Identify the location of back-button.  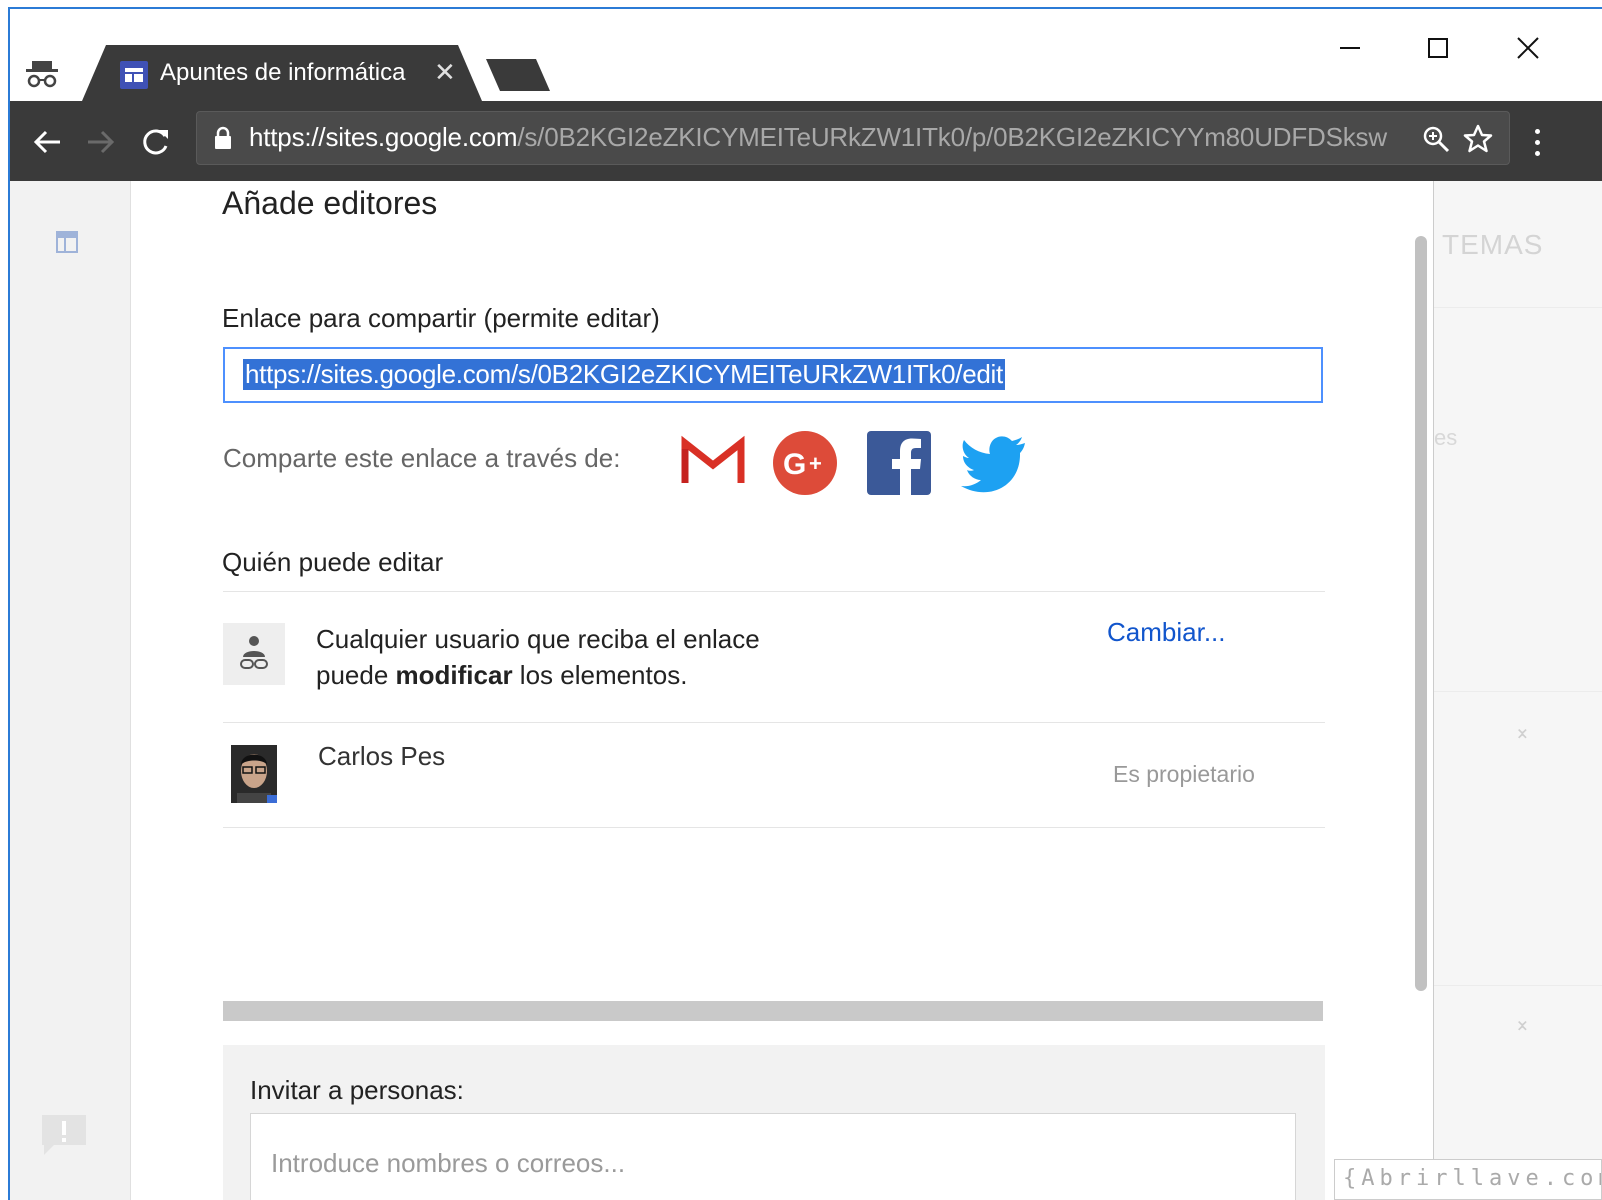
(47, 142).